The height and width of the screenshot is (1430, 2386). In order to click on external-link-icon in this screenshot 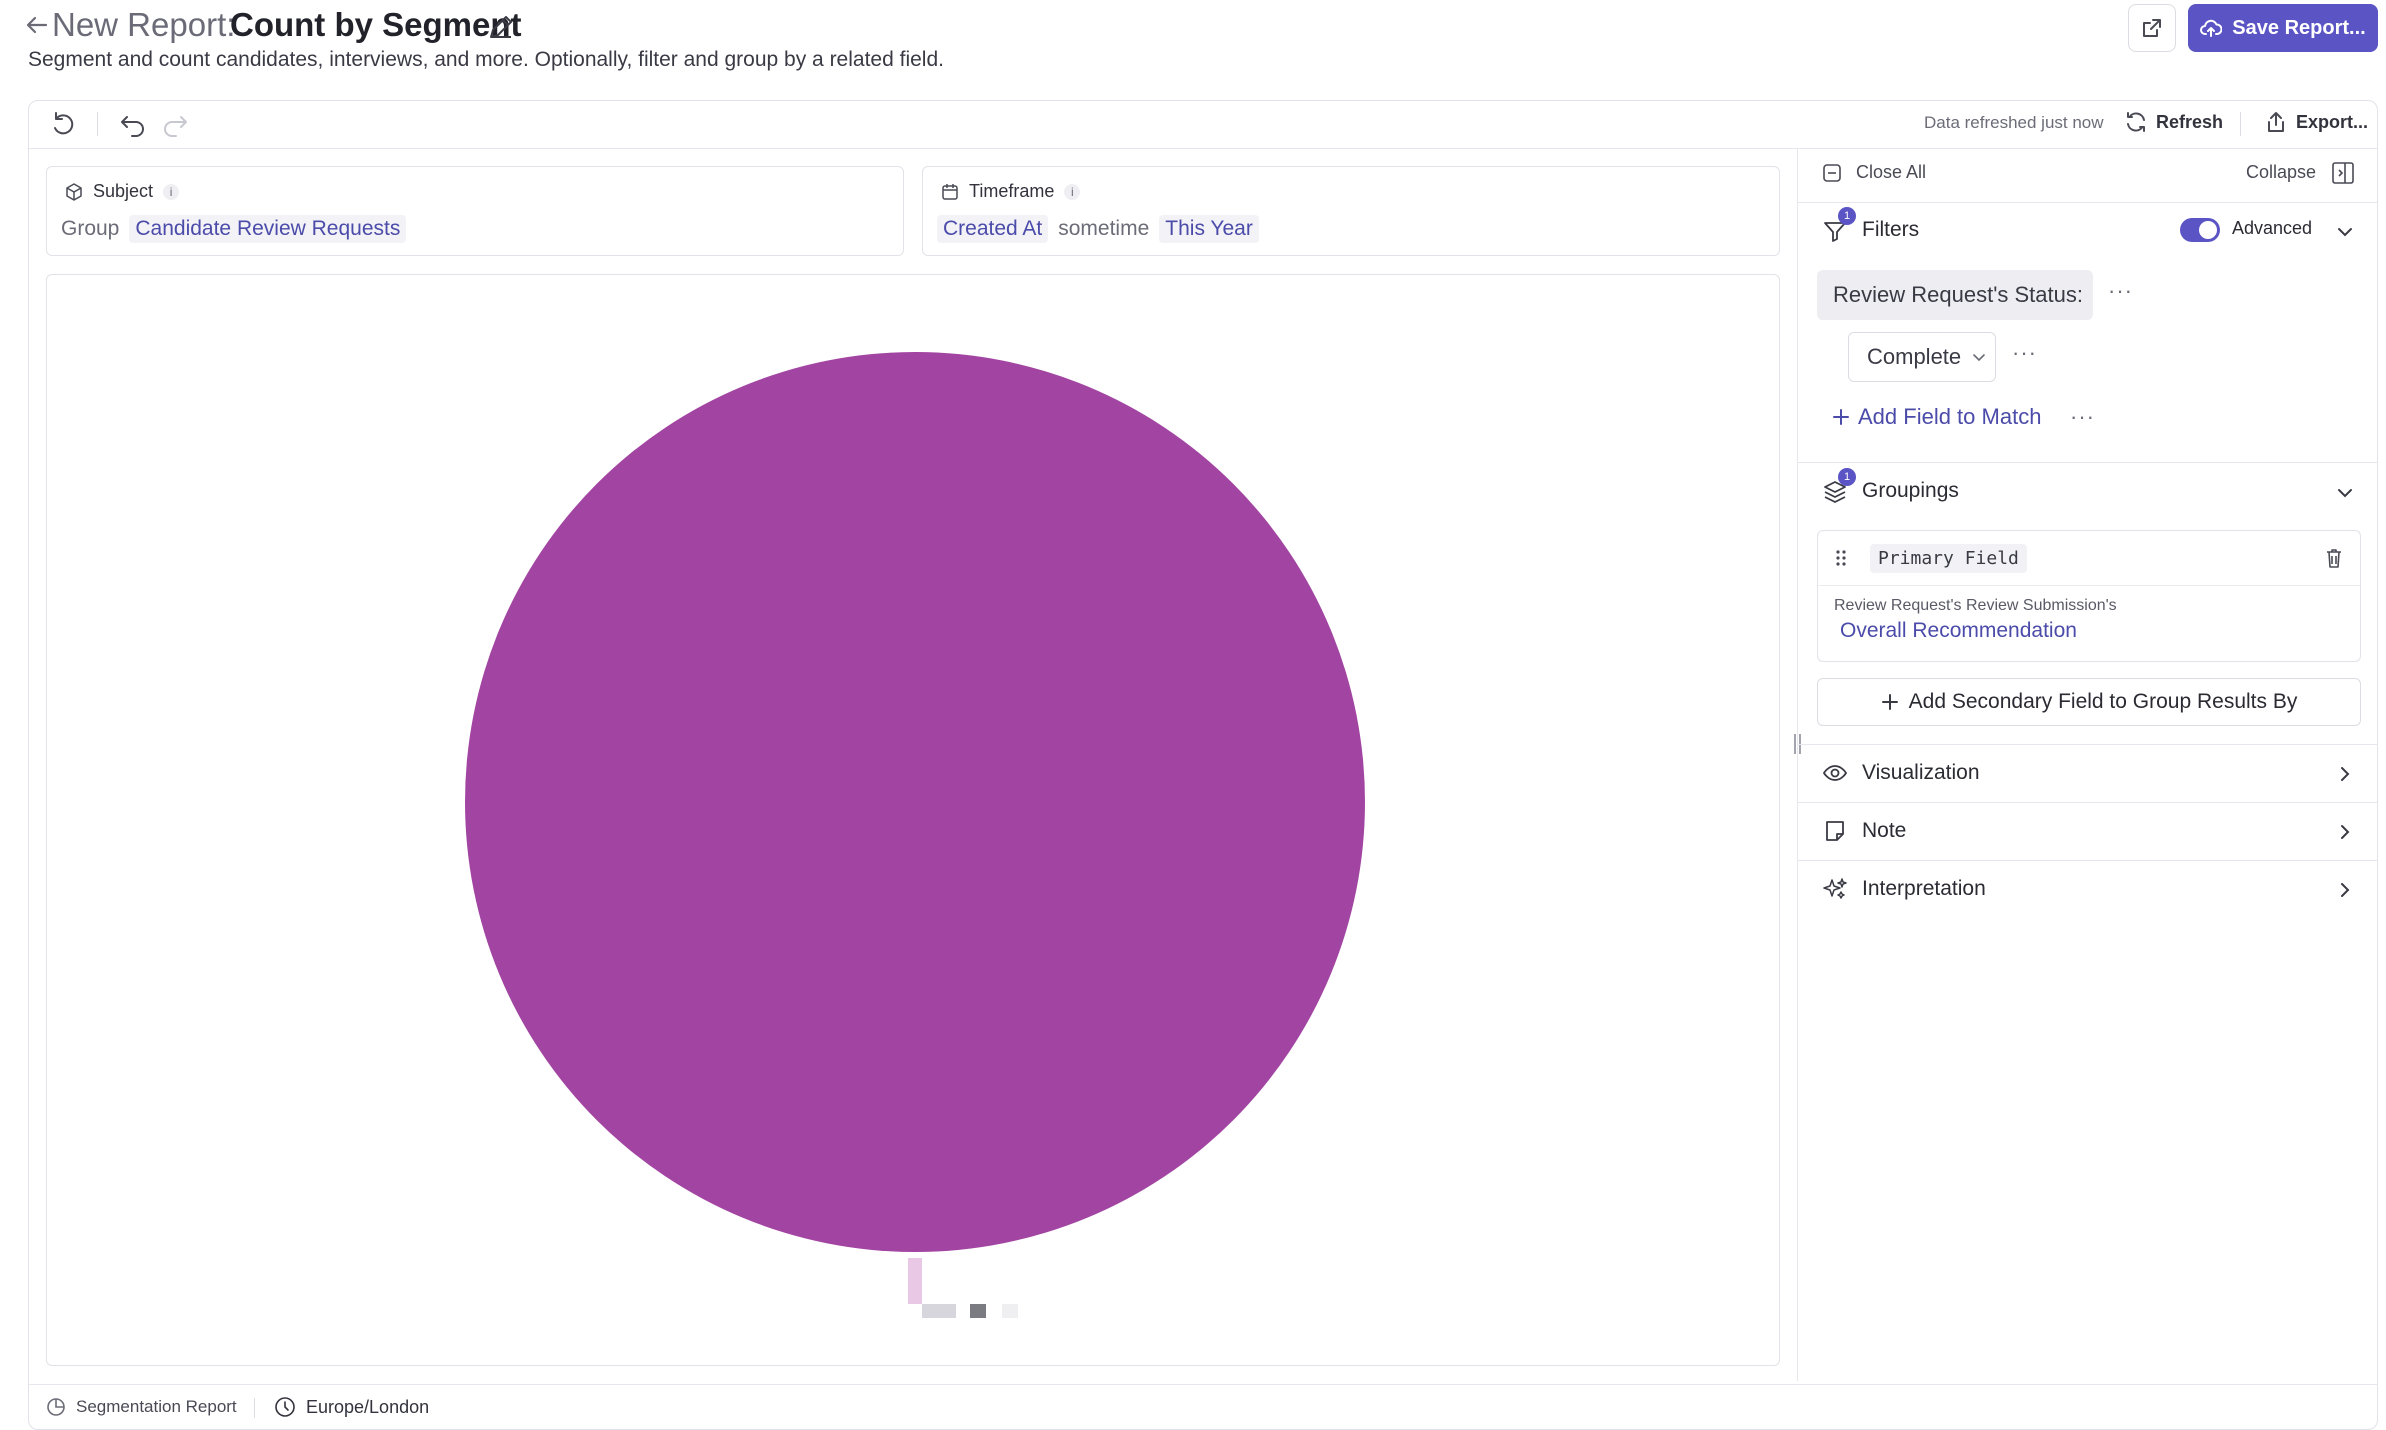, I will do `click(2152, 28)`.